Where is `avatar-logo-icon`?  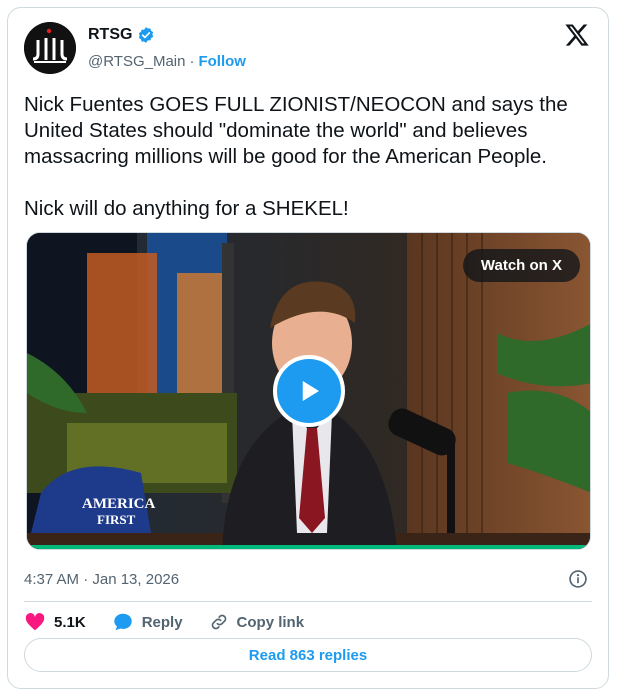 avatar-logo-icon is located at coordinates (50, 48).